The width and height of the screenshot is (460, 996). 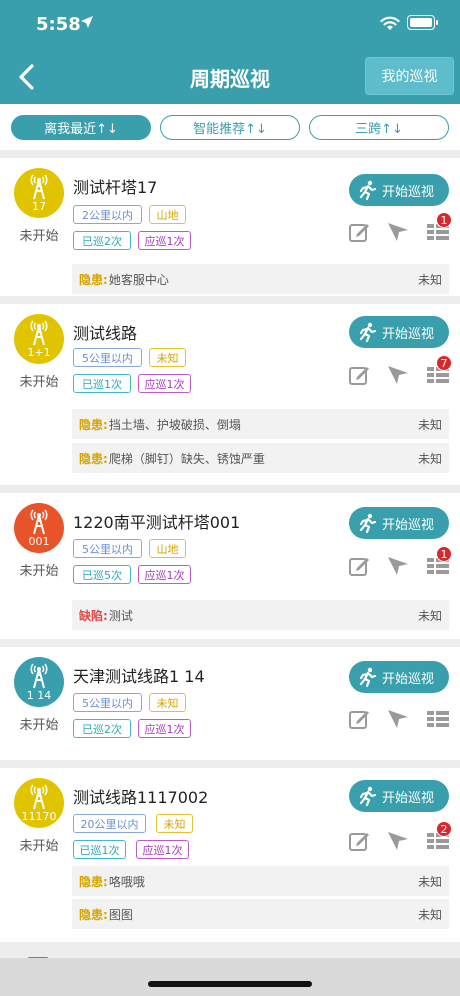 I want to click on avatar-number: 1 14, so click(x=39, y=695).